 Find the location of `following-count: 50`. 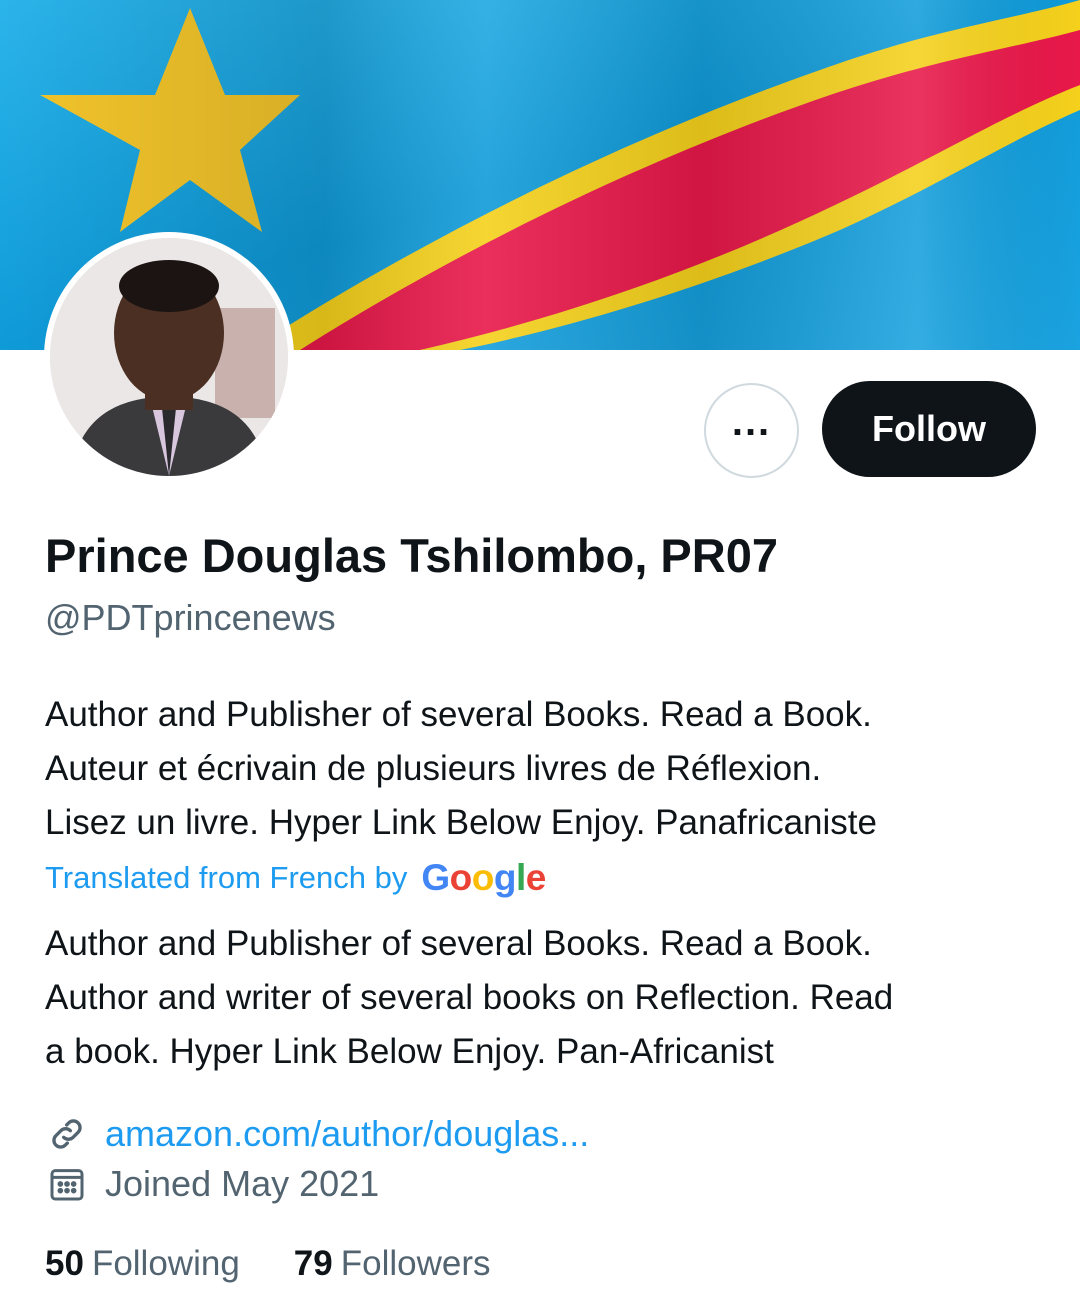

following-count: 50 is located at coordinates (64, 1263).